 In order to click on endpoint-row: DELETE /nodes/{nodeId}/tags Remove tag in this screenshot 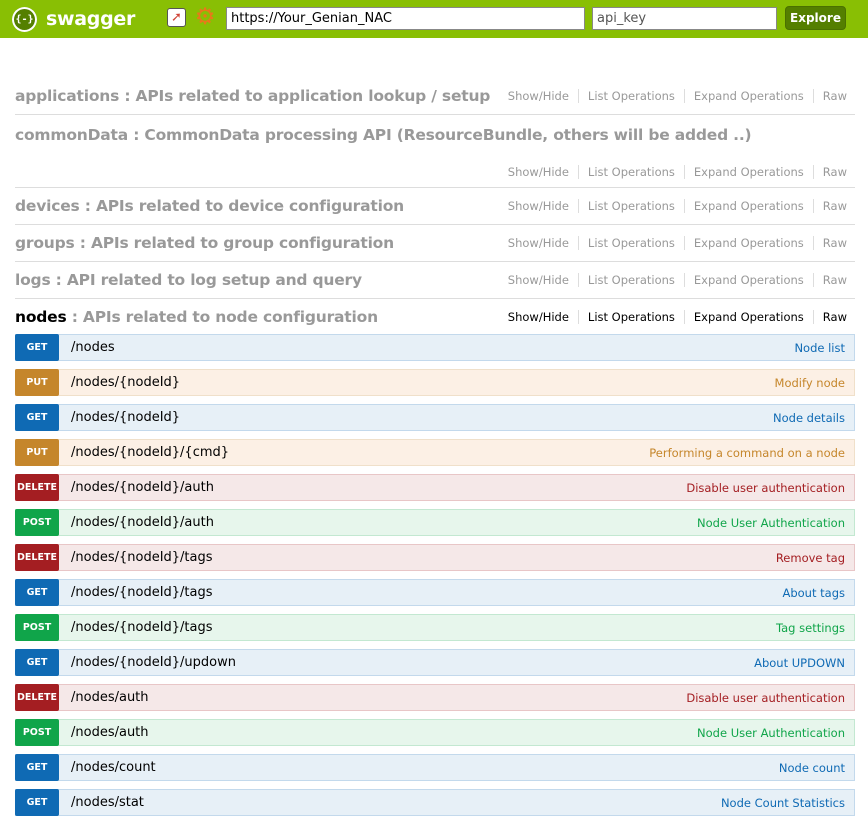, I will do `click(435, 557)`.